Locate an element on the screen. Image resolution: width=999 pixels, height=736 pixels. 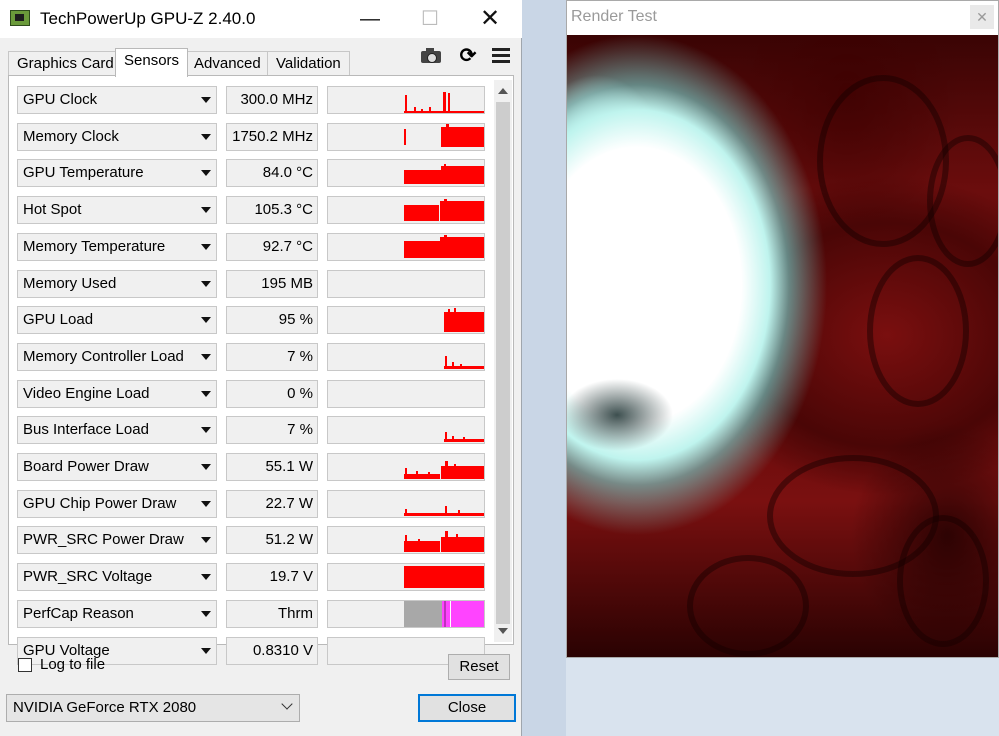
sensor-name-dropdown: Memory Clock is located at coordinates (117, 137).